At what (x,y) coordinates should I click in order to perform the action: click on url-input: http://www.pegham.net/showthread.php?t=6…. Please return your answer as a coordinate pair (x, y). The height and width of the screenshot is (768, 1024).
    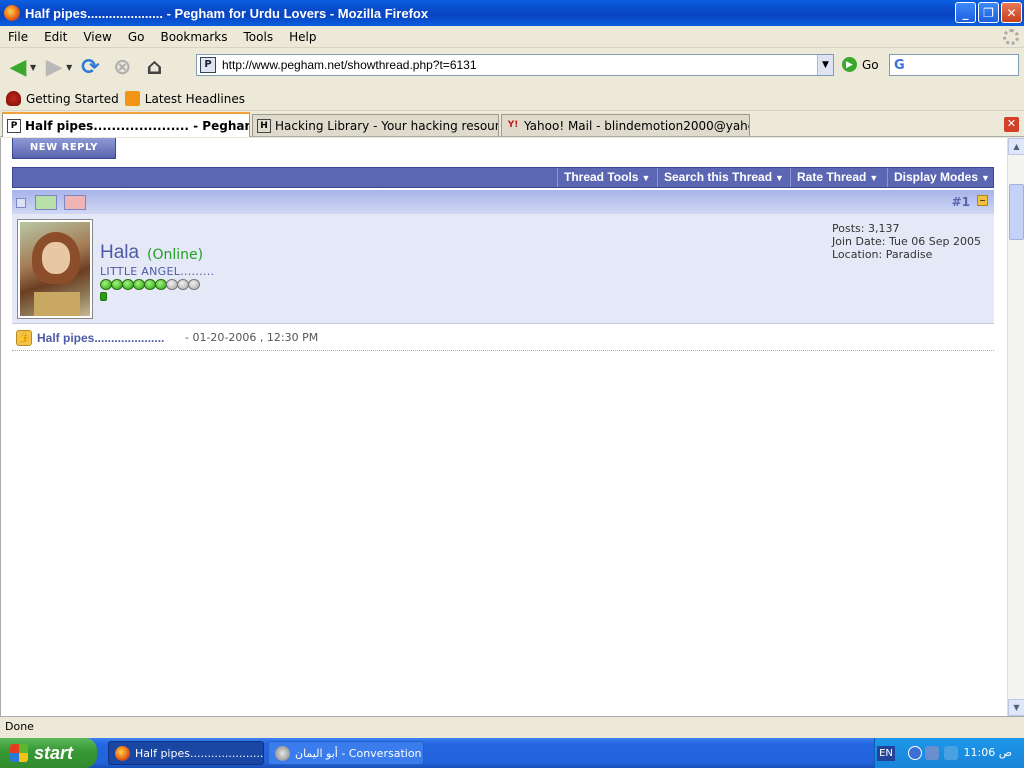
    Looking at the image, I should click on (519, 65).